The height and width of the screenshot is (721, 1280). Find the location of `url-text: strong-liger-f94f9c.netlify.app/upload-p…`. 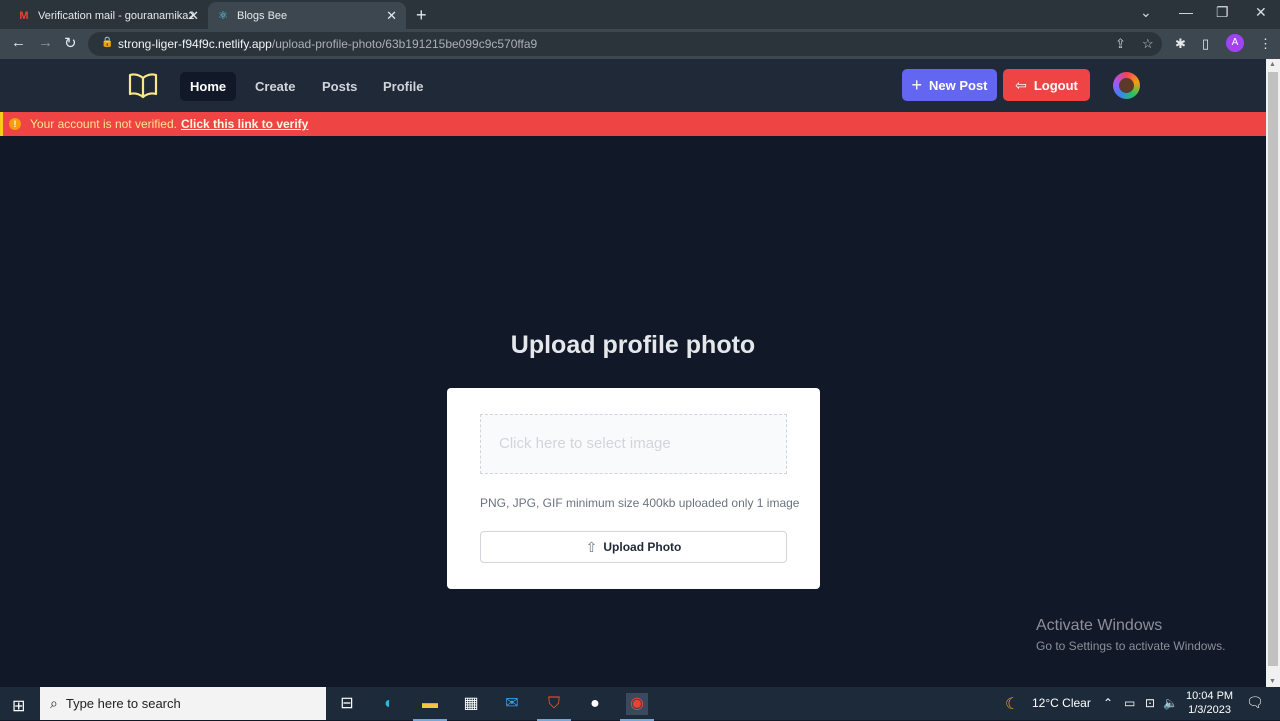

url-text: strong-liger-f94f9c.netlify.app/upload-p… is located at coordinates (327, 44).